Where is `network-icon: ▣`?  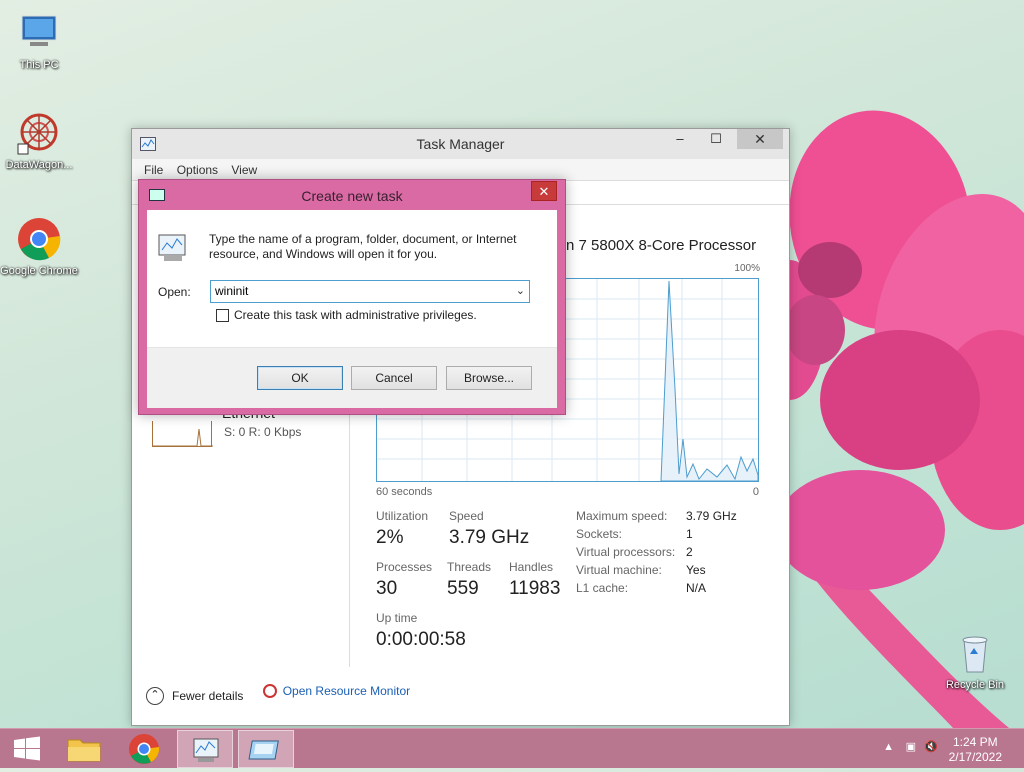
network-icon: ▣ is located at coordinates (911, 746).